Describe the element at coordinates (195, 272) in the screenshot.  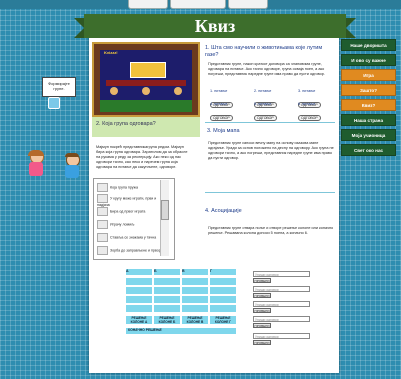
I see `column-header: В` at that location.